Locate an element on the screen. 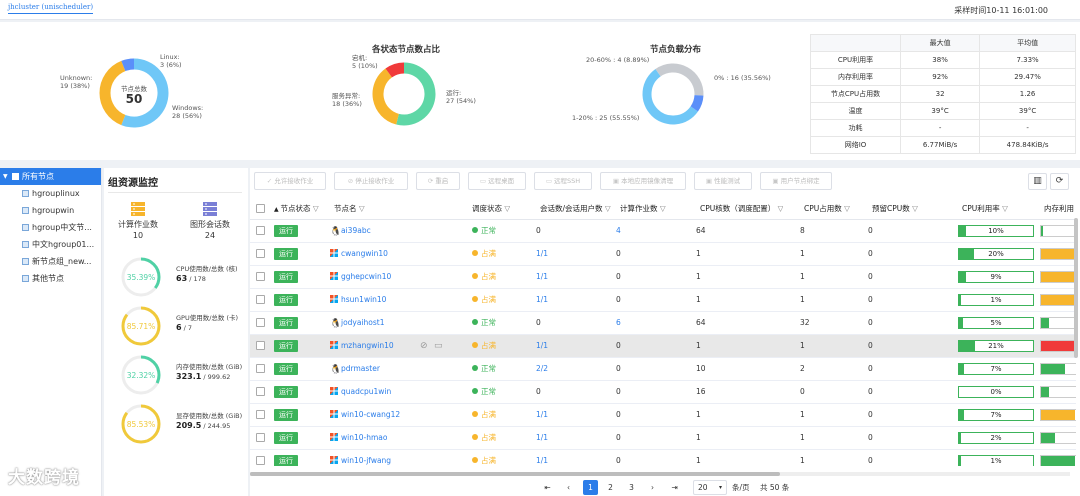 The height and width of the screenshot is (496, 1080). monitor-icon: ▭ is located at coordinates (438, 346).